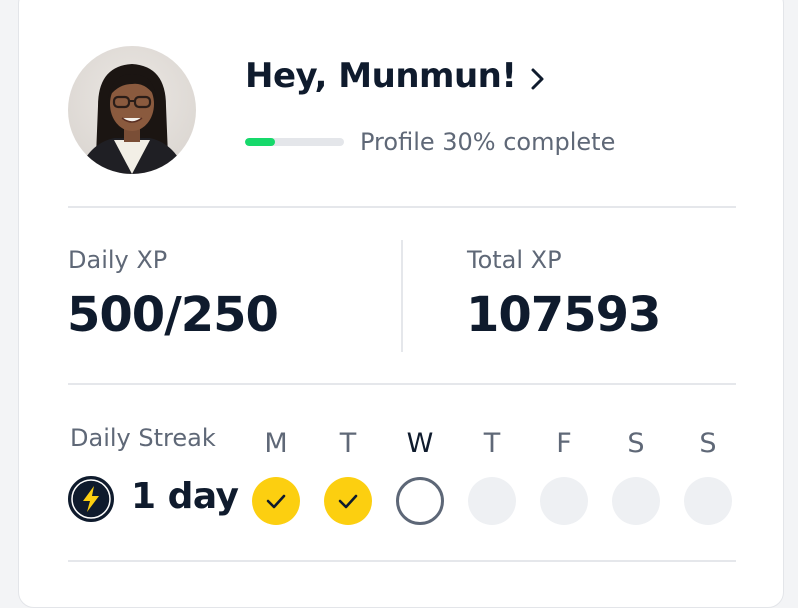  I want to click on profile-progress-bar, so click(294, 142).